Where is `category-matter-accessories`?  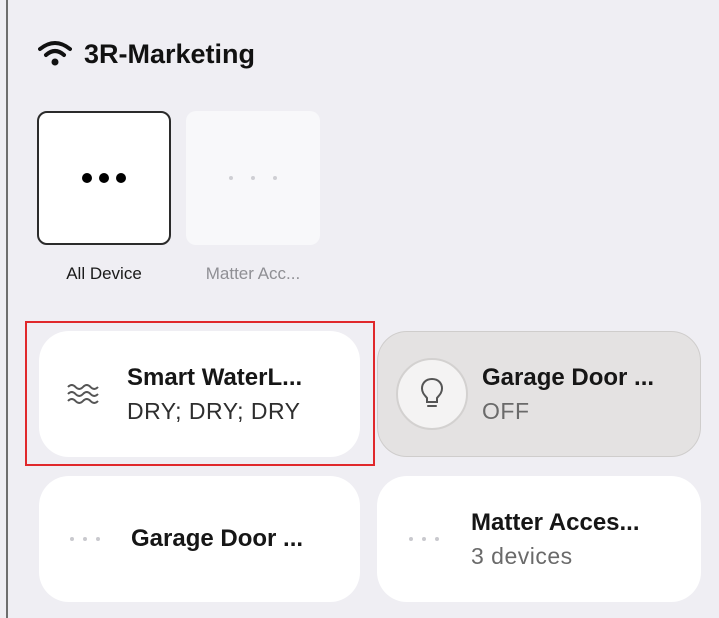
category-matter-accessories is located at coordinates (253, 178).